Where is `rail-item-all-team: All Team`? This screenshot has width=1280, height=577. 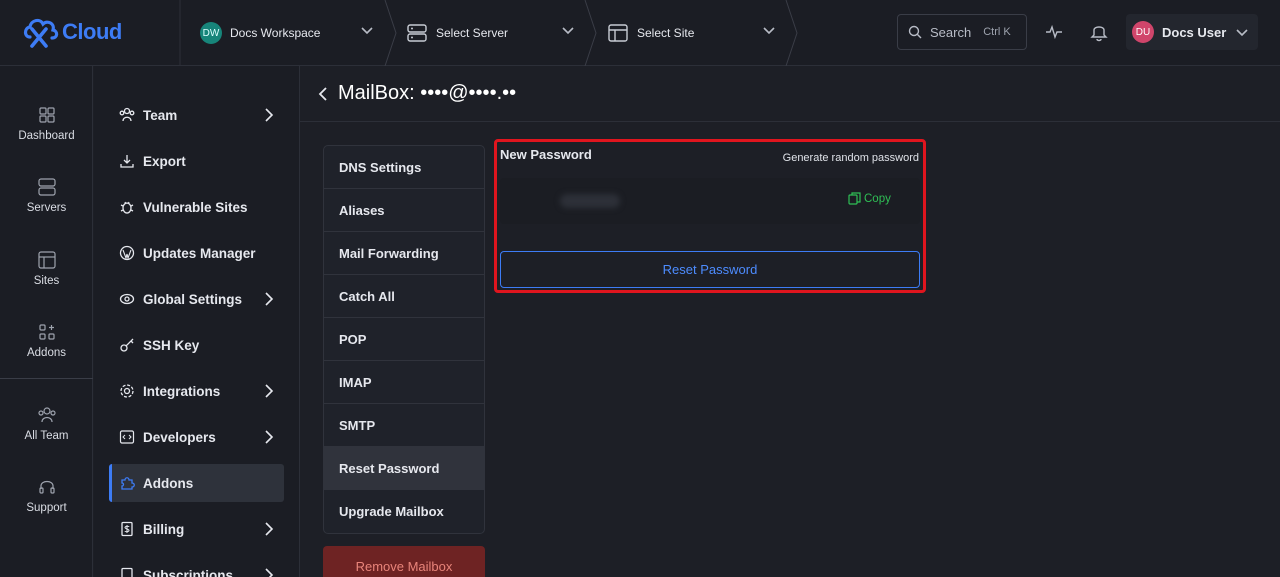 rail-item-all-team: All Team is located at coordinates (46, 424).